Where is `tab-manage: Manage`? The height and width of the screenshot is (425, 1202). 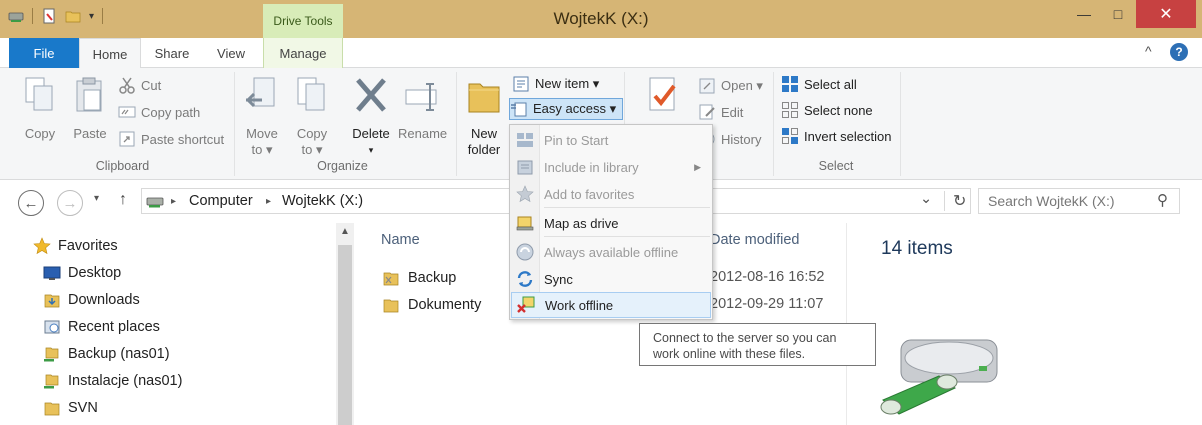
tab-manage: Manage is located at coordinates (303, 53).